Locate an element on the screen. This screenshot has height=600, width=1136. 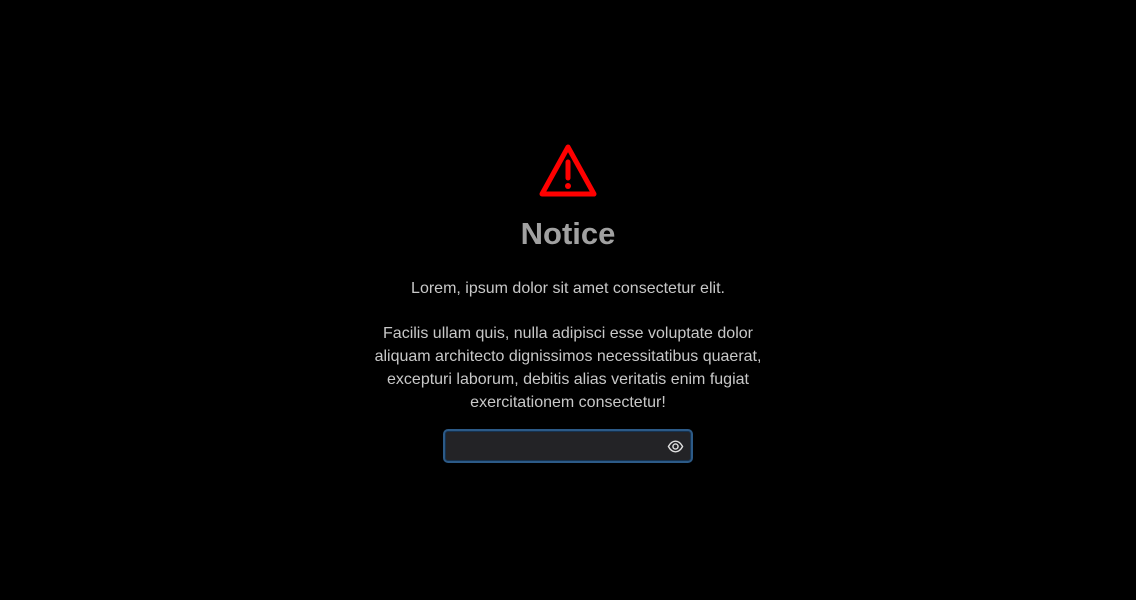
eye-icon is located at coordinates (675, 446).